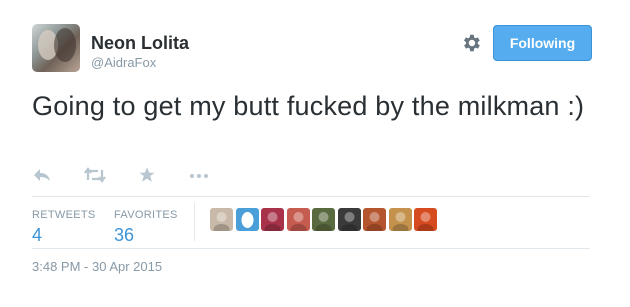 This screenshot has height=307, width=630. Describe the element at coordinates (56, 48) in the screenshot. I see `avatar` at that location.